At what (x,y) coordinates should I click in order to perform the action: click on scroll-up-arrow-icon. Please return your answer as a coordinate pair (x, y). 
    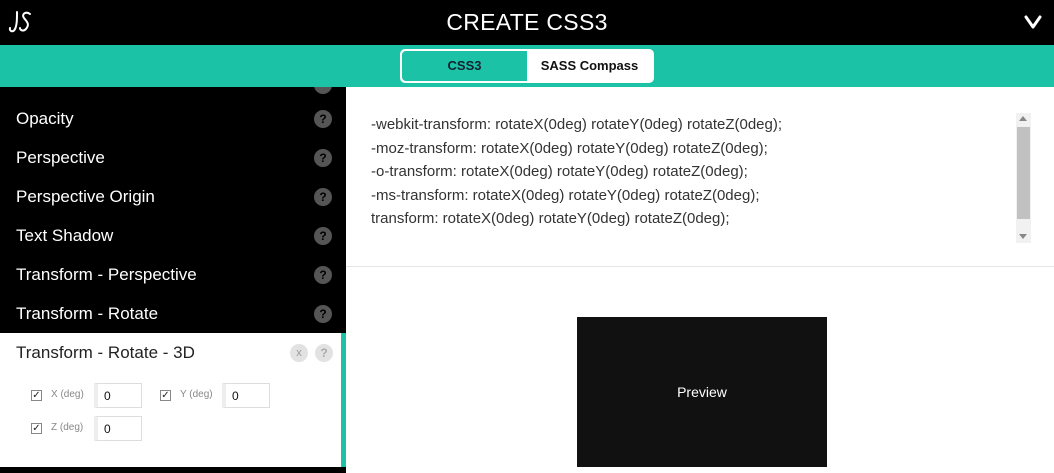
    Looking at the image, I should click on (1023, 118).